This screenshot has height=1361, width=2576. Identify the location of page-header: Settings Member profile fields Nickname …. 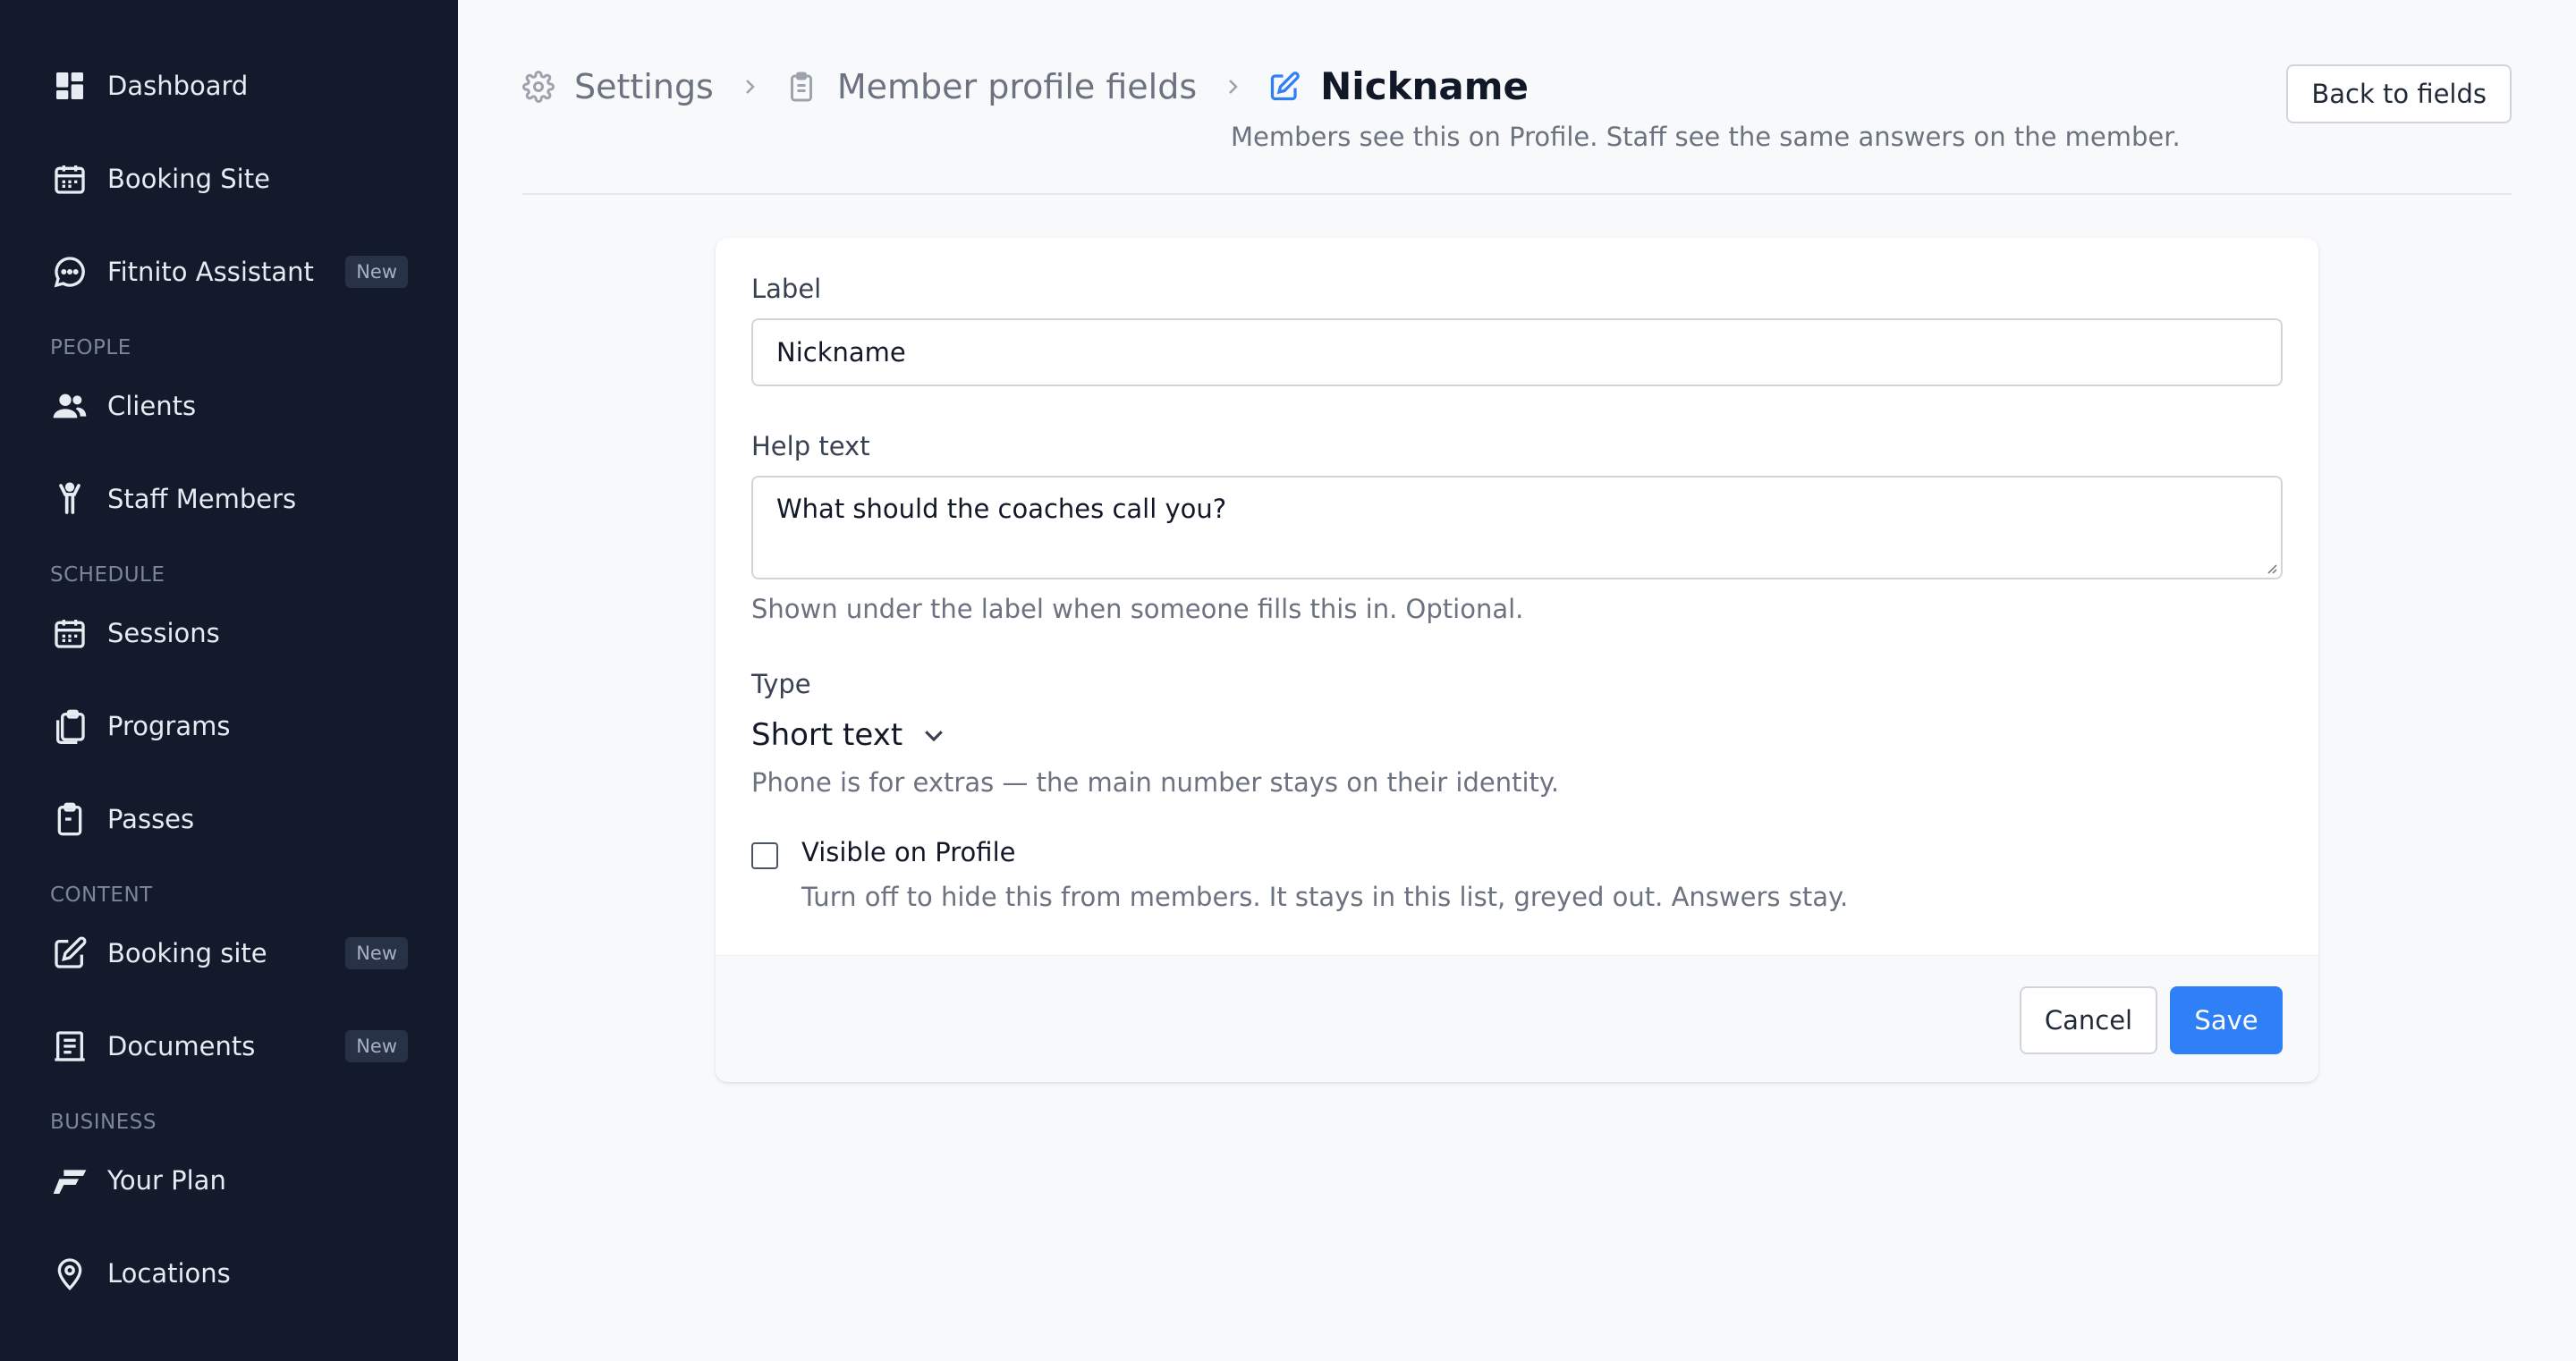
(1517, 97).